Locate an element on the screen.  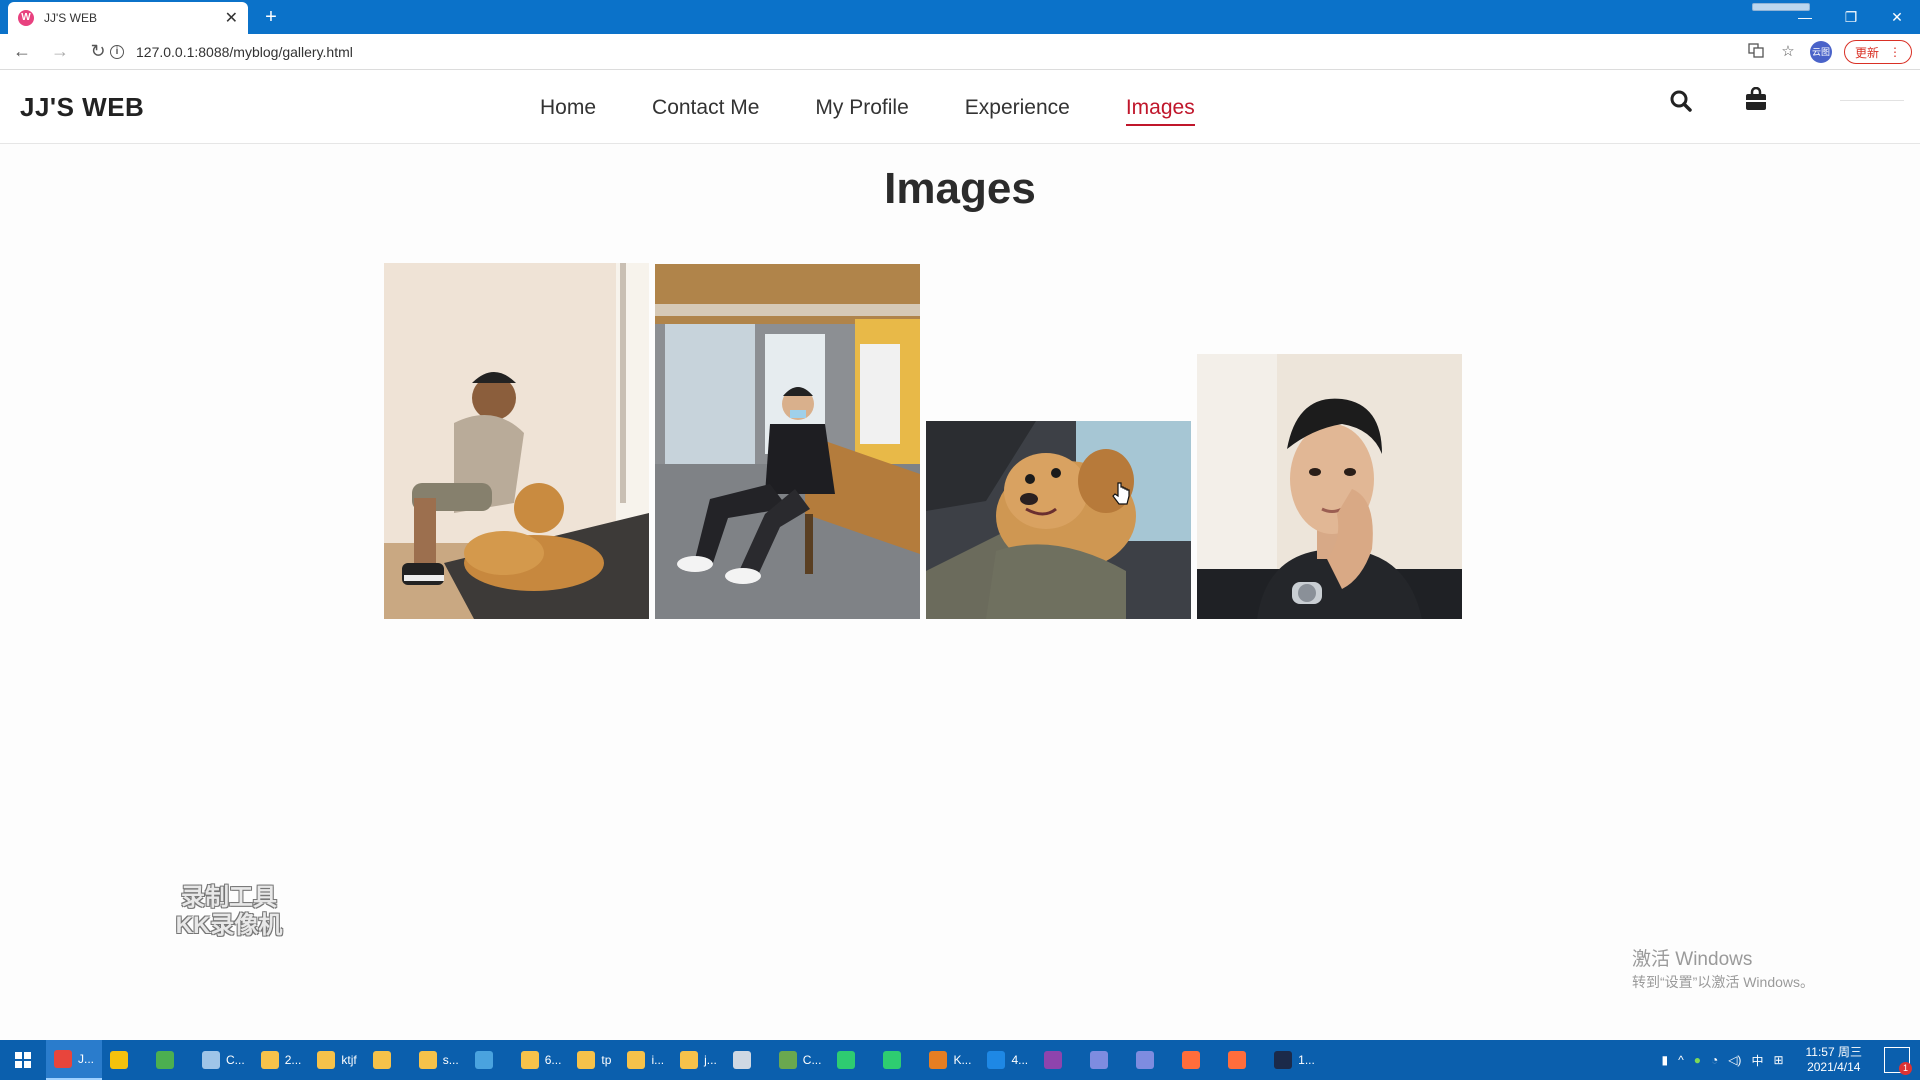
nav-link-experience: Experience is located at coordinates (1017, 111).